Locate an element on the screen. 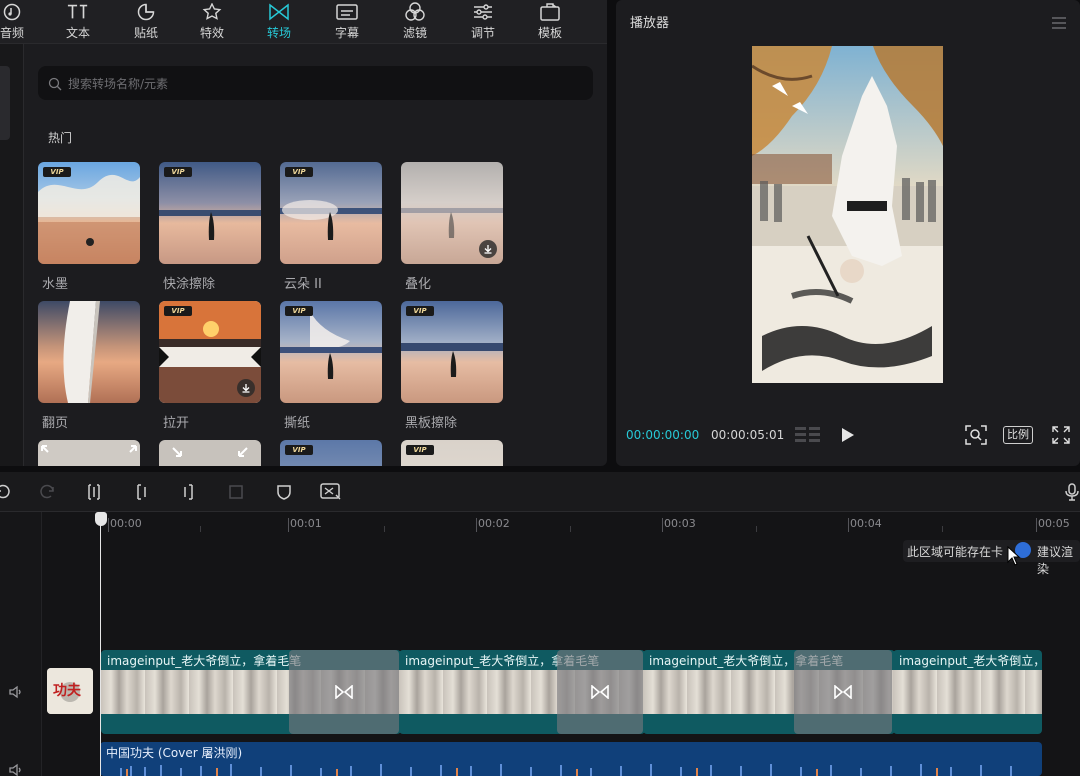  playhead-line is located at coordinates (100, 646).